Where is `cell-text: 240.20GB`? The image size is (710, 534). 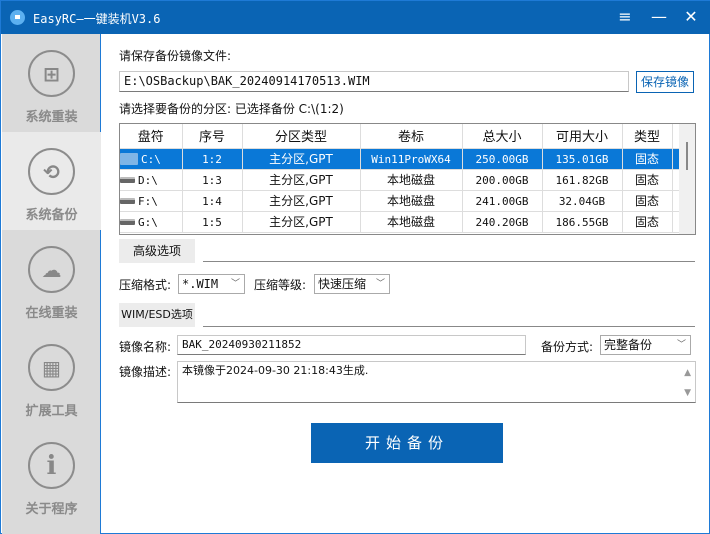 cell-text: 240.20GB is located at coordinates (502, 222).